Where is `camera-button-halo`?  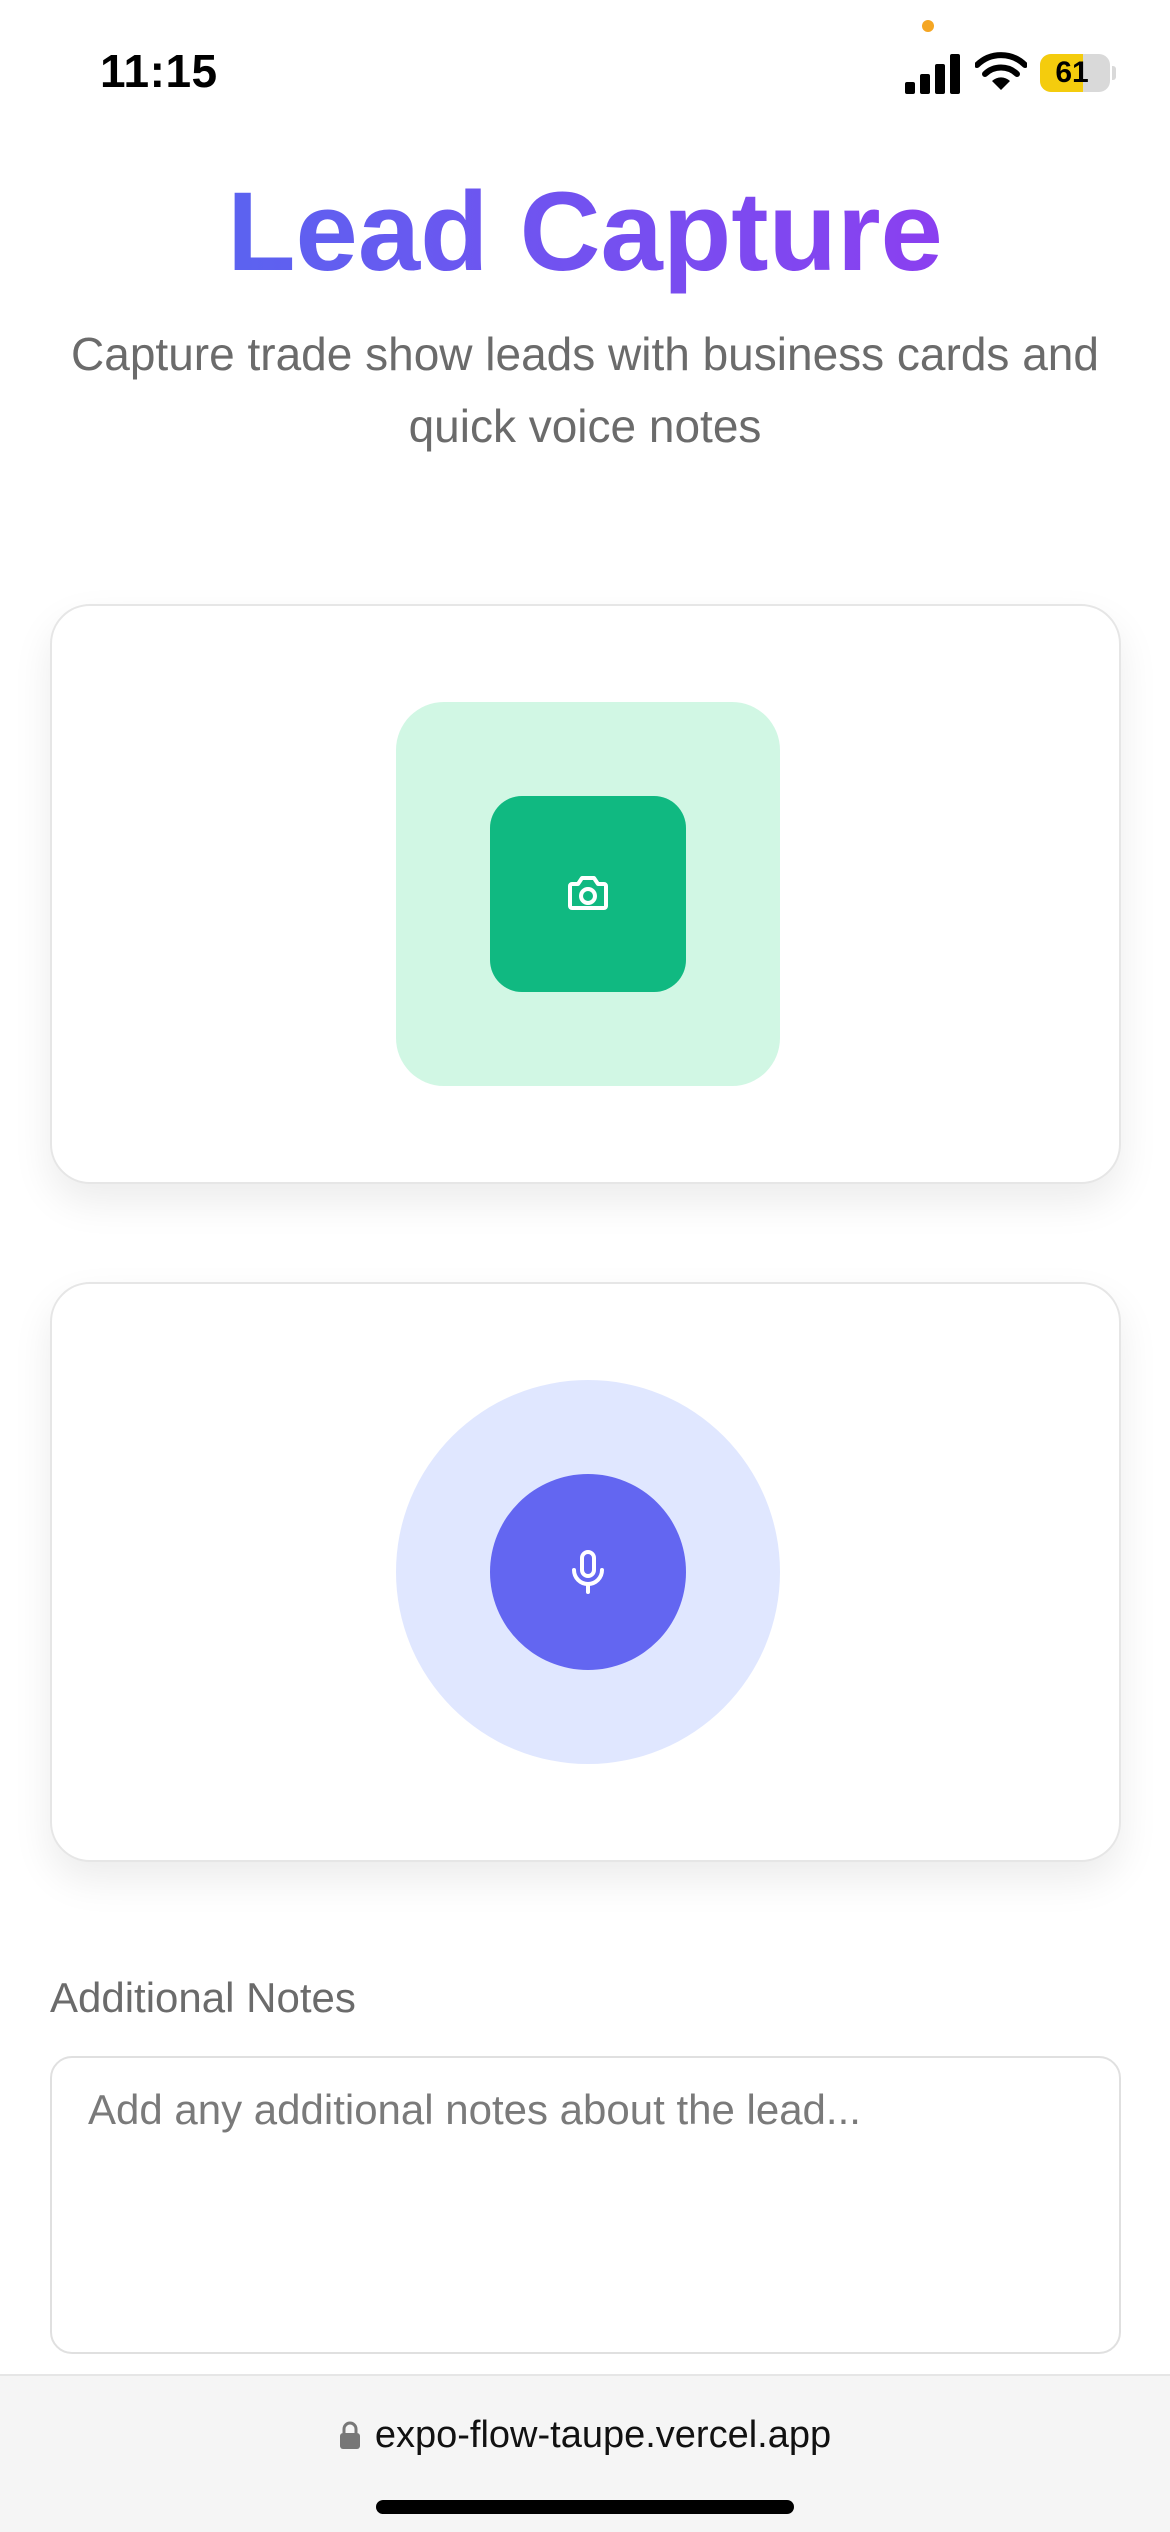
camera-button-halo is located at coordinates (588, 894).